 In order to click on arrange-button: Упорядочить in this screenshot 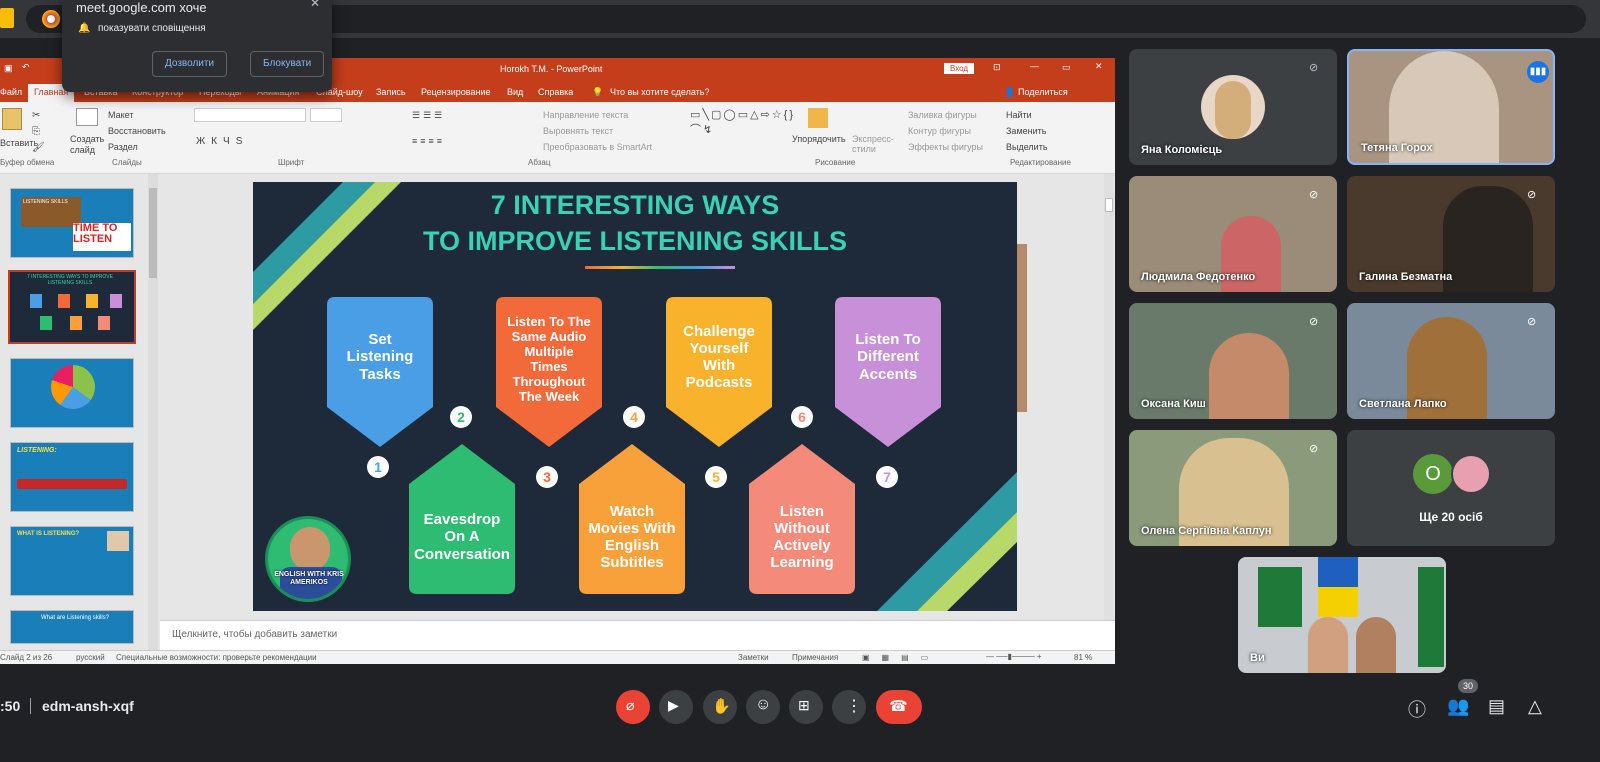, I will do `click(819, 139)`.